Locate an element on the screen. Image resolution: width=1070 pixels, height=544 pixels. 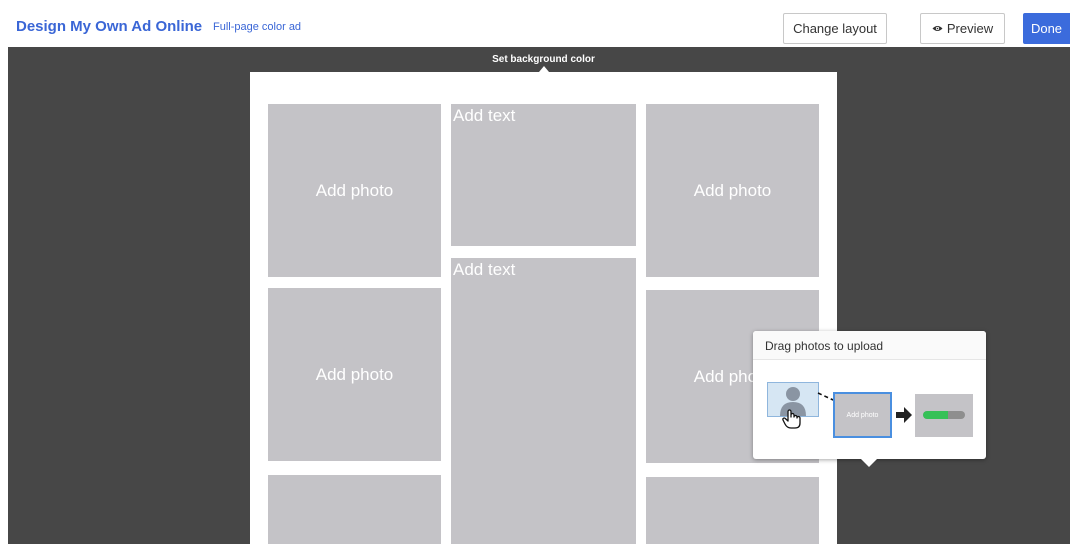
photo-slot-1: Add photo is located at coordinates (354, 190).